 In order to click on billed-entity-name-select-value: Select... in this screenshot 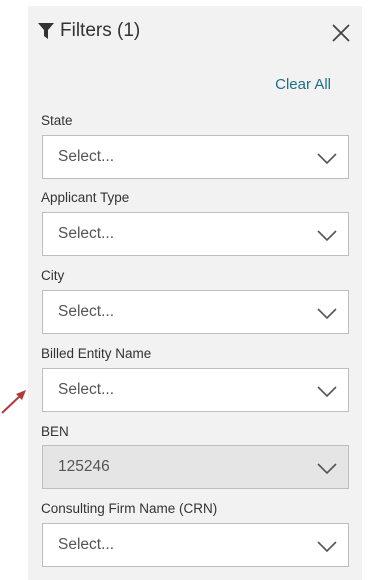, I will do `click(86, 389)`.